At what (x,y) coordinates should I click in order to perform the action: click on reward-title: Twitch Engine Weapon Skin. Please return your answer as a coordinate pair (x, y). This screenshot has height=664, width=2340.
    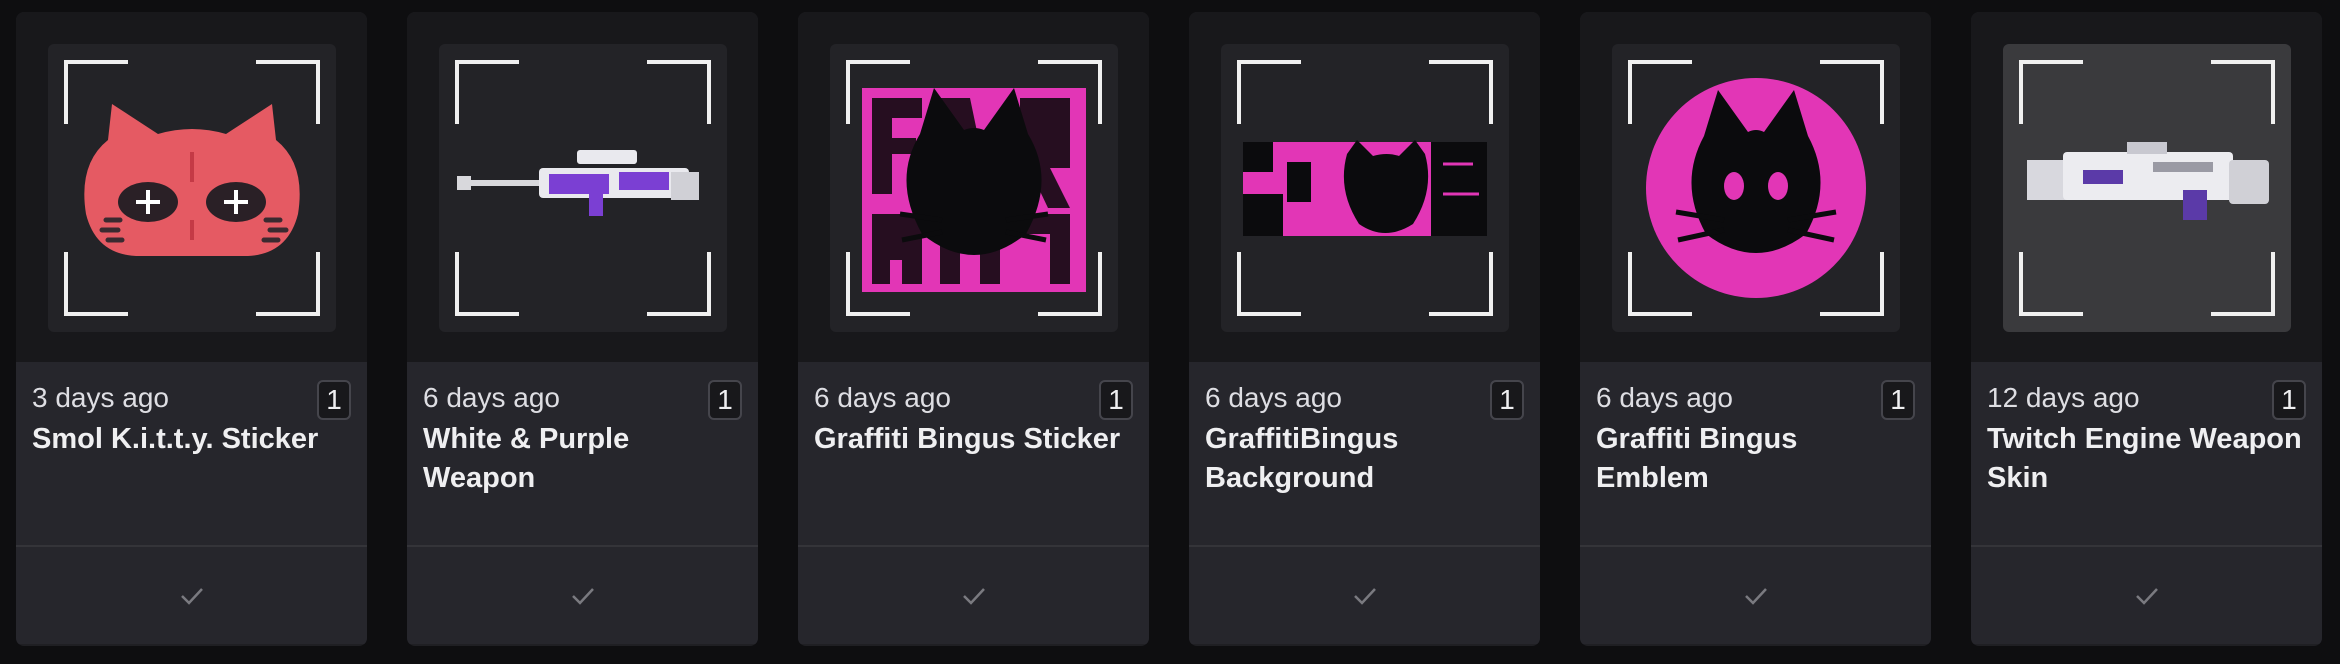
    Looking at the image, I should click on (2144, 458).